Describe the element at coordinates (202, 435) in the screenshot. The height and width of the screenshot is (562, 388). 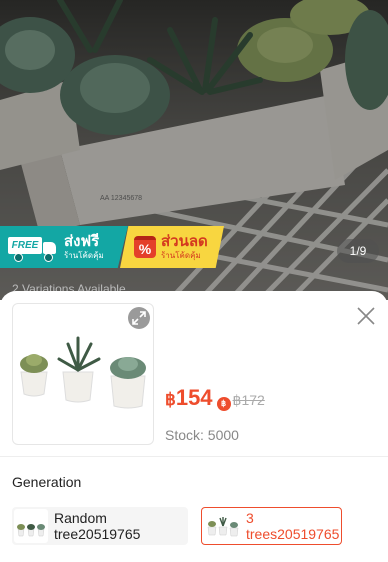
I see `stock-text: Stock: 5000` at that location.